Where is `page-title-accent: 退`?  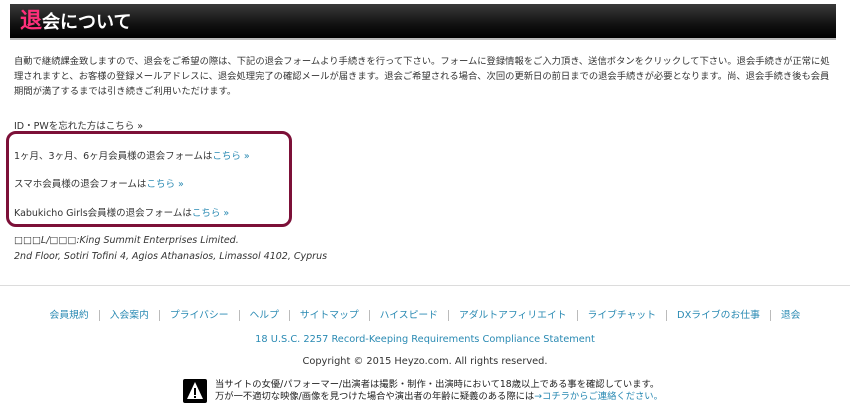
page-title-accent: 退 is located at coordinates (31, 21).